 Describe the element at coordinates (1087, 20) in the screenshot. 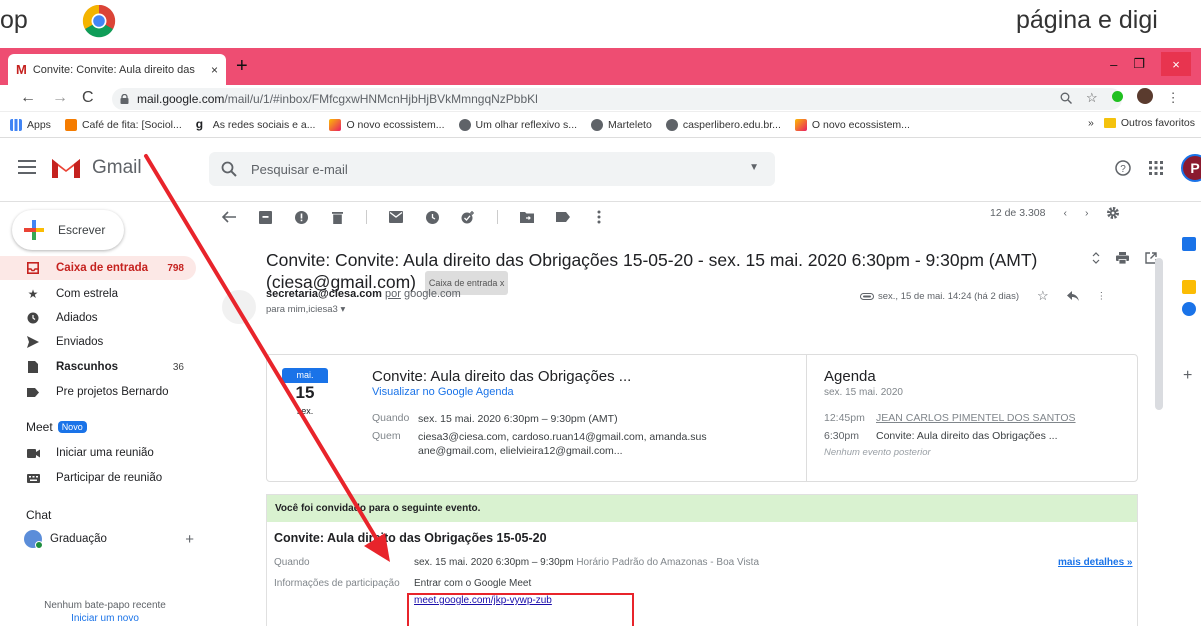

I see `background-text-right: página e digi` at that location.